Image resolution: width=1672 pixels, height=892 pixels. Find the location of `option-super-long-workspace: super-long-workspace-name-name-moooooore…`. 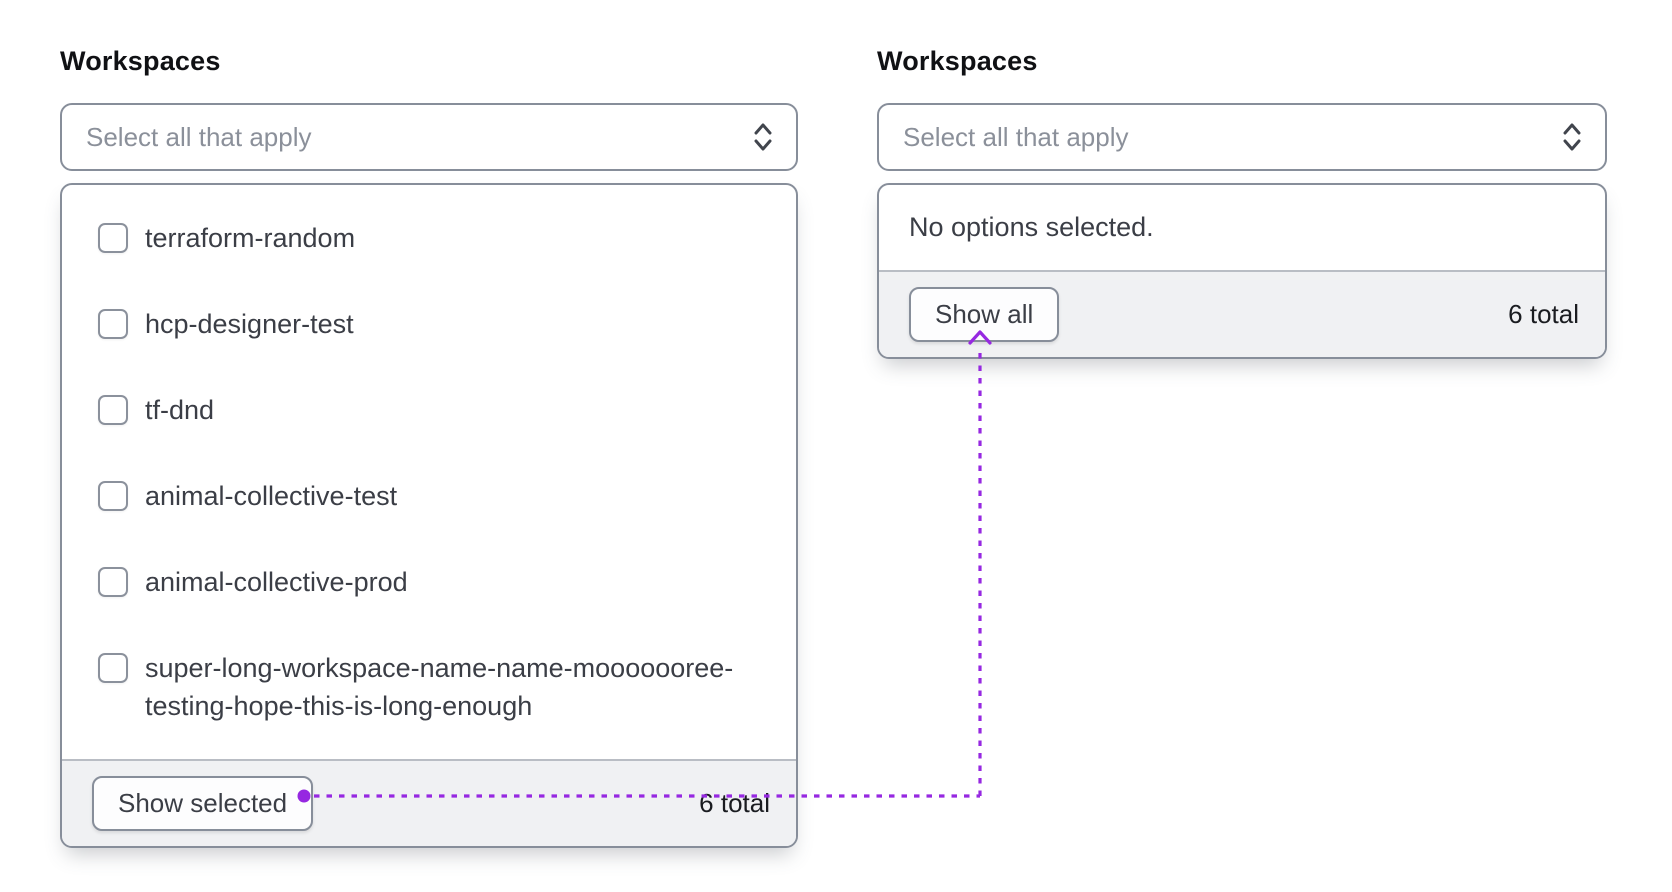

option-super-long-workspace: super-long-workspace-name-name-moooooore… is located at coordinates (429, 687).